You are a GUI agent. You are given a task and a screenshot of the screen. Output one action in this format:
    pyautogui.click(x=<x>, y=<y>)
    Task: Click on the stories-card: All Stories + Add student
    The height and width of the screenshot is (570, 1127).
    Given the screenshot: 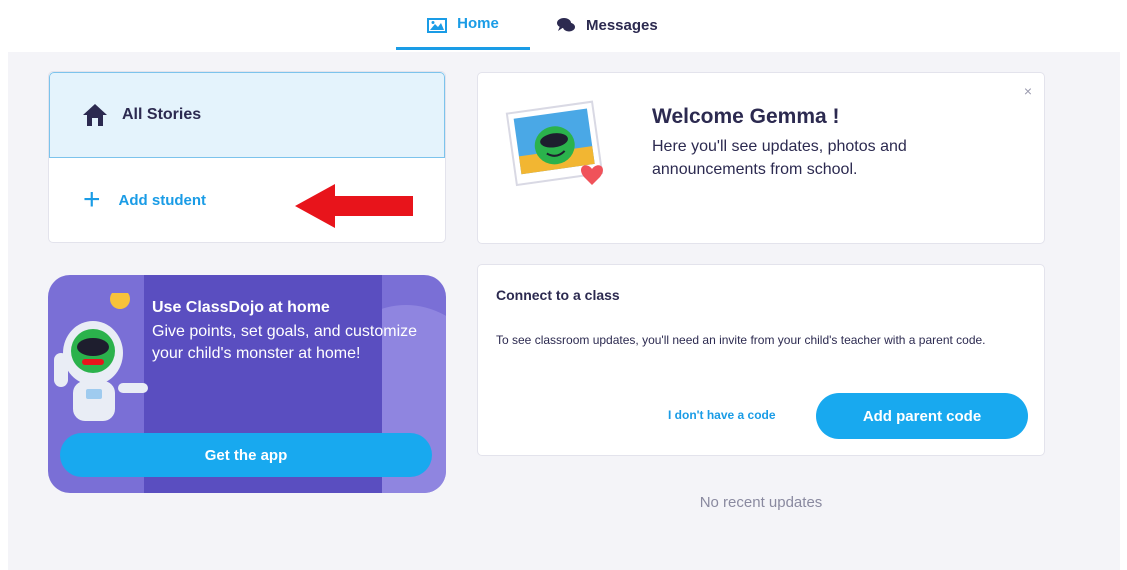 What is the action you would take?
    pyautogui.click(x=247, y=157)
    